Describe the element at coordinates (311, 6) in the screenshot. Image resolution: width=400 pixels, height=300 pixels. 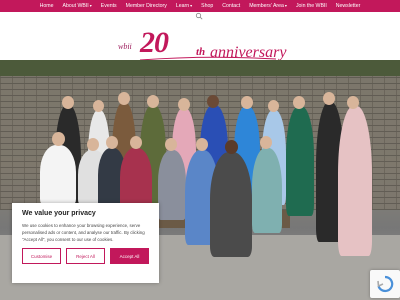
I see `nav-join-the-wbii: Join the WBII` at that location.